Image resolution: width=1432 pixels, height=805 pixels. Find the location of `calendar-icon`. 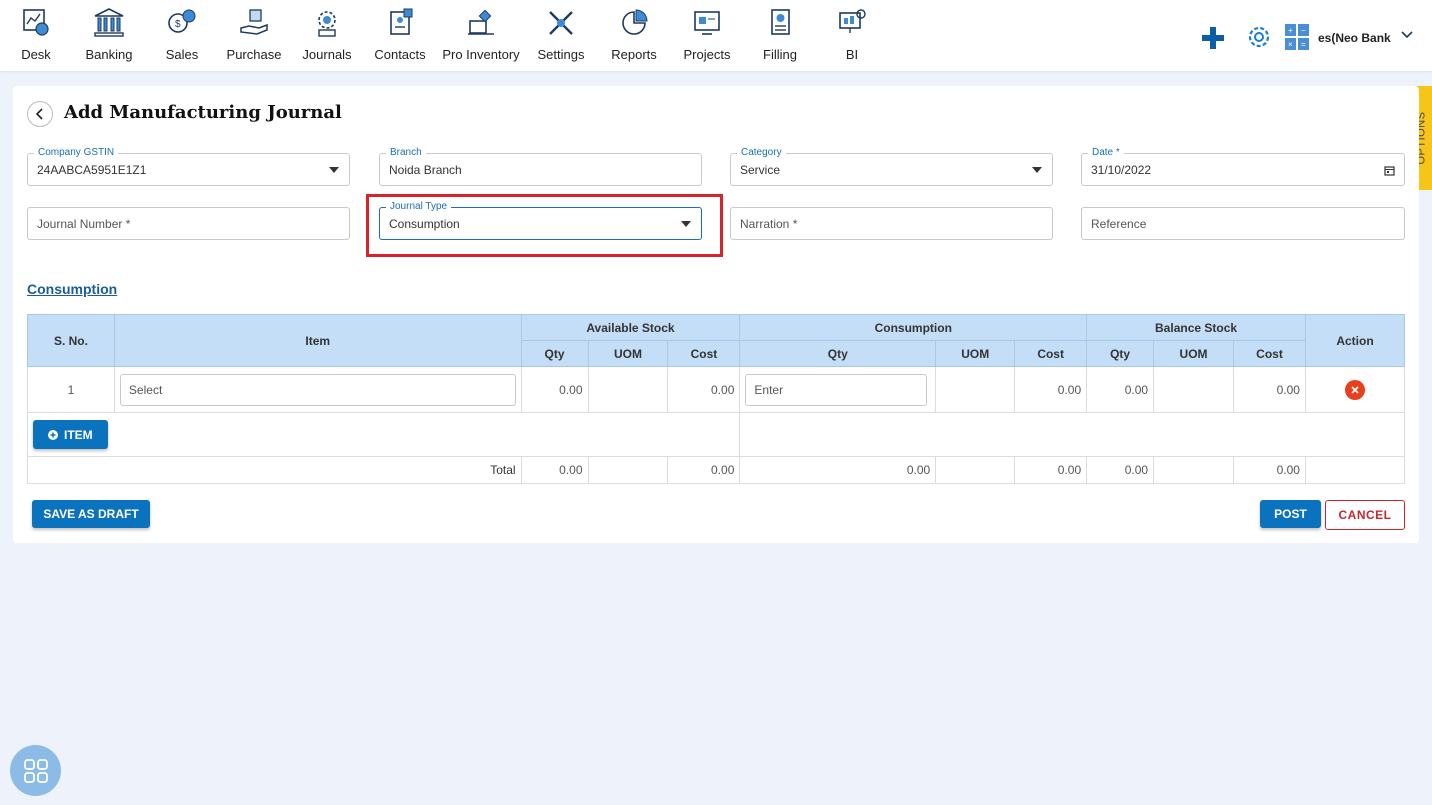

calendar-icon is located at coordinates (1389, 170).